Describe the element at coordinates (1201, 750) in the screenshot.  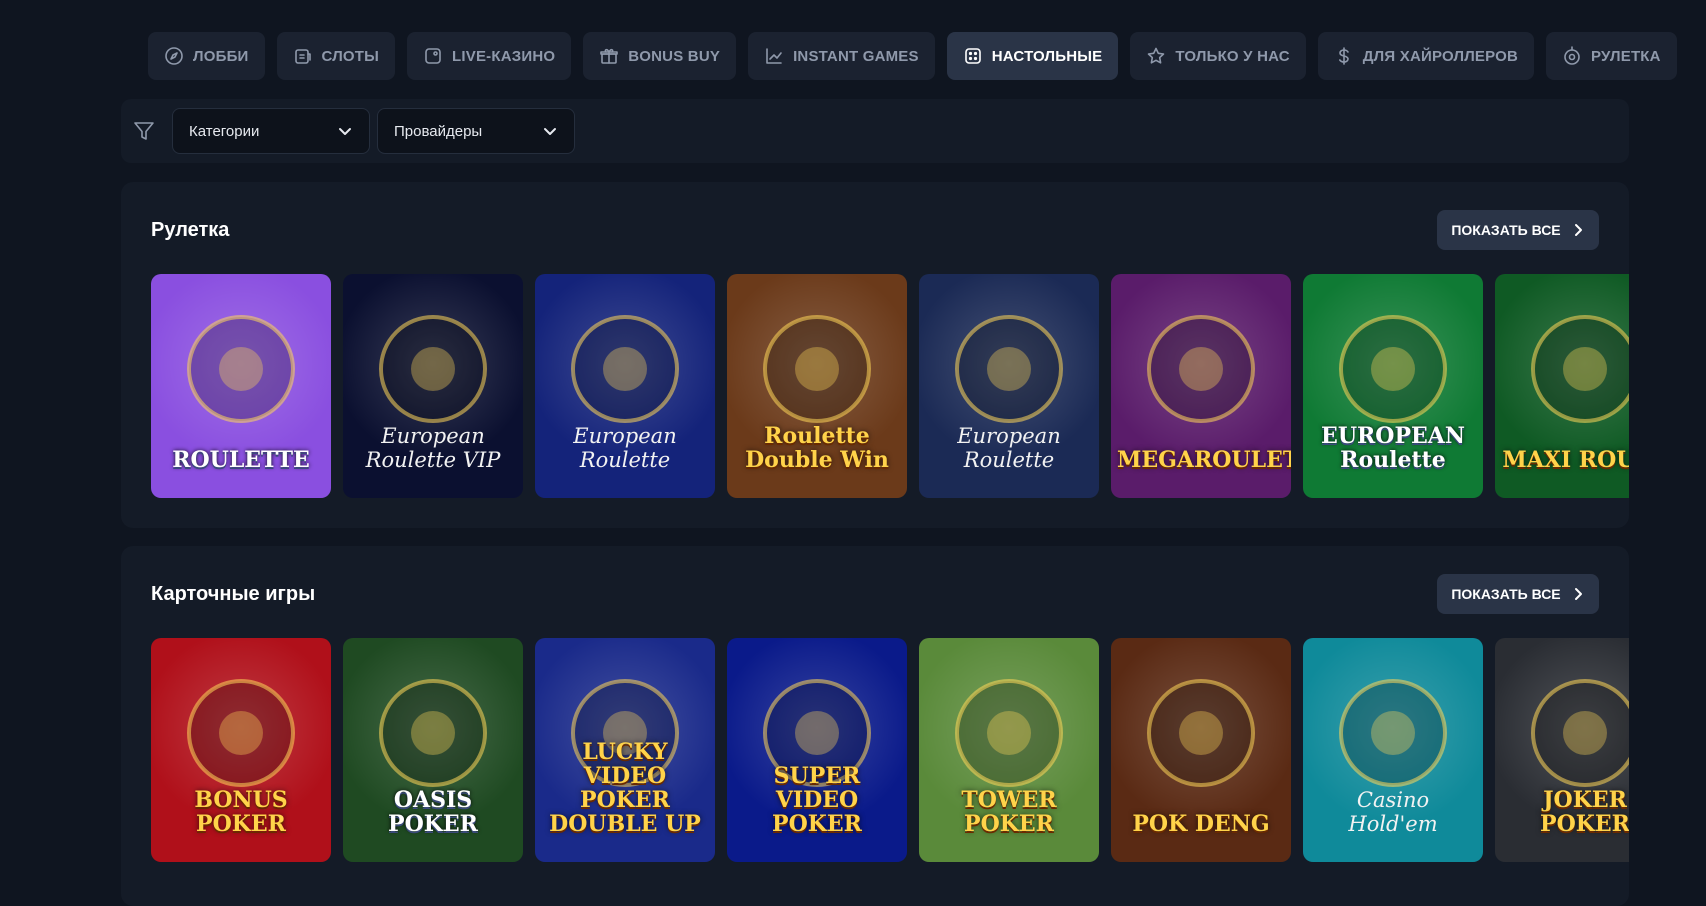
I see `game-card: POK DENG` at that location.